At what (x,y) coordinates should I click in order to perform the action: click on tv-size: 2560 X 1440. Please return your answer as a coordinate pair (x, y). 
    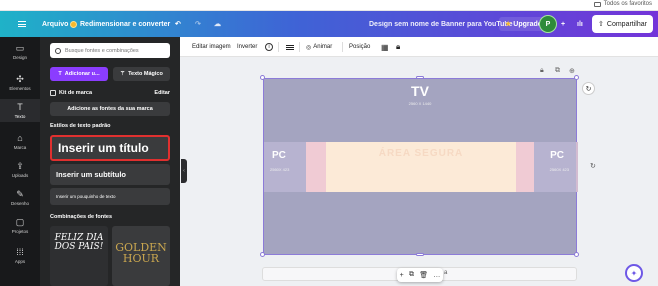
    Looking at the image, I should click on (420, 103).